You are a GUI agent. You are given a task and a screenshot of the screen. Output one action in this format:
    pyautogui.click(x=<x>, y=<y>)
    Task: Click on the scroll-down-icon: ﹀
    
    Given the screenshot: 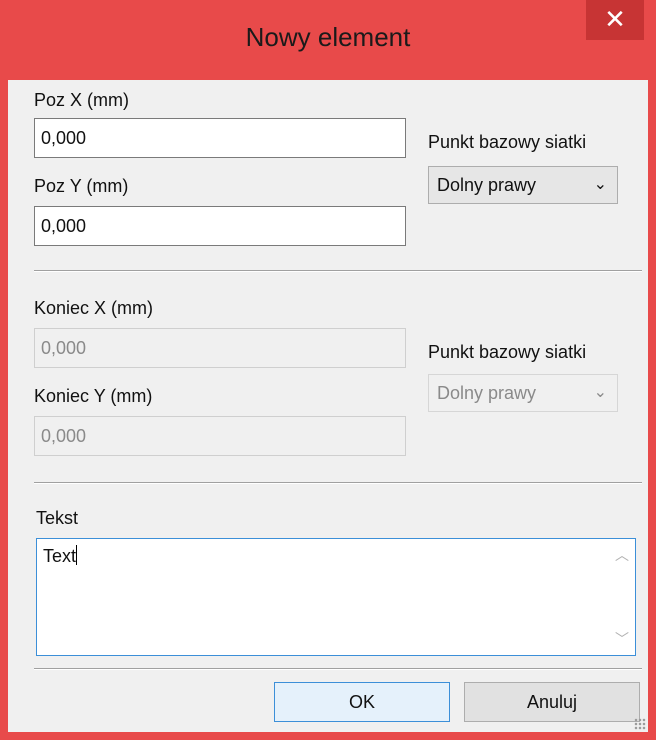 What is the action you would take?
    pyautogui.click(x=622, y=639)
    